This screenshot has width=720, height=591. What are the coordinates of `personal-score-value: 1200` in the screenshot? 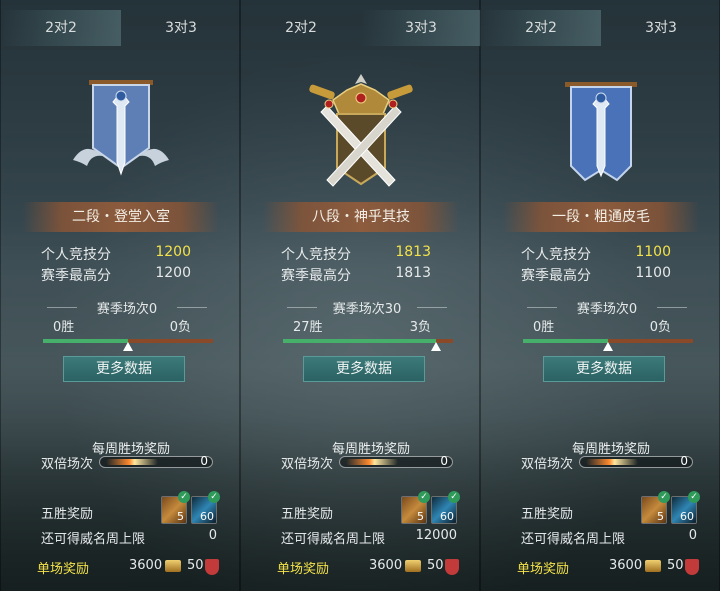 It's located at (173, 252).